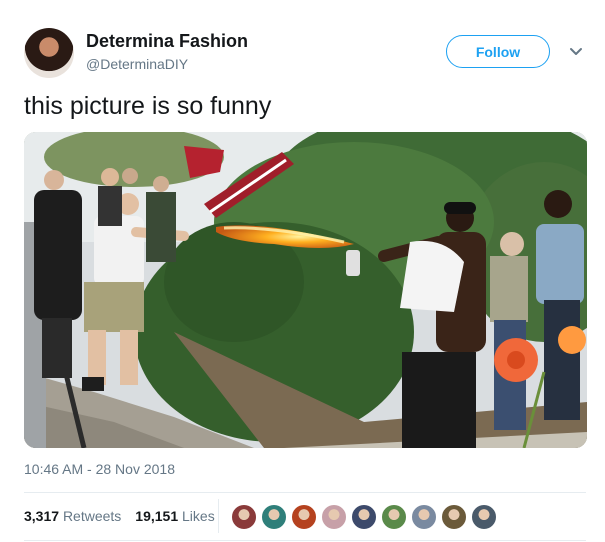 The width and height of the screenshot is (605, 542). What do you see at coordinates (576, 52) in the screenshot?
I see `chevron-down-icon` at bounding box center [576, 52].